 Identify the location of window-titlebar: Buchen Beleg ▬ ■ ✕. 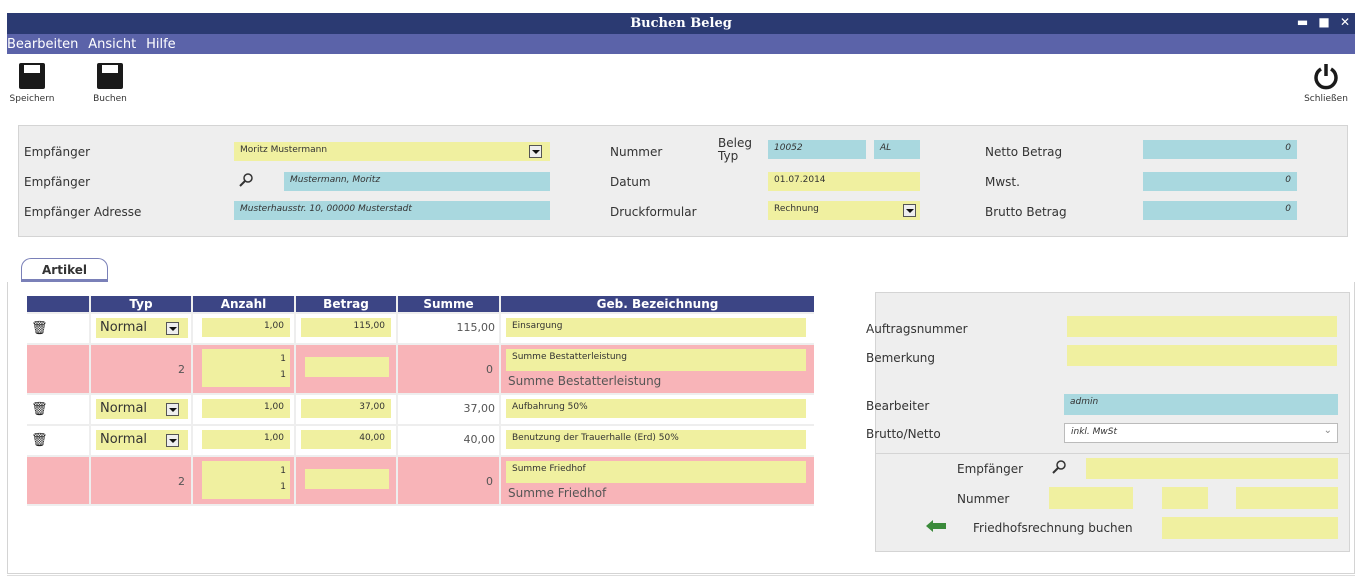
(681, 23).